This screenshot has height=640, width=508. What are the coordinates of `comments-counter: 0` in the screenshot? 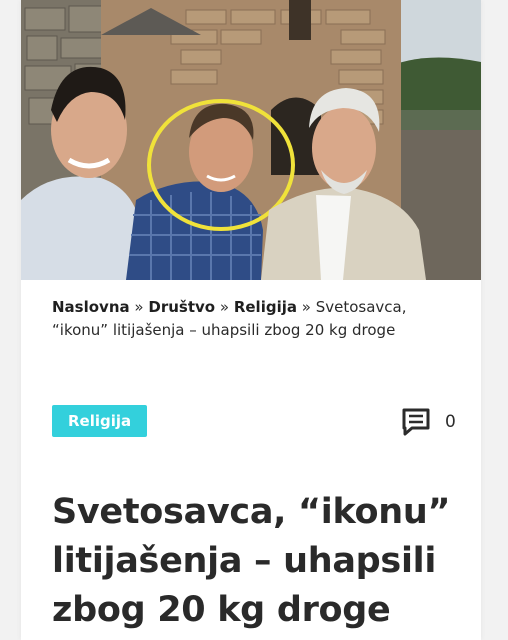 It's located at (428, 422).